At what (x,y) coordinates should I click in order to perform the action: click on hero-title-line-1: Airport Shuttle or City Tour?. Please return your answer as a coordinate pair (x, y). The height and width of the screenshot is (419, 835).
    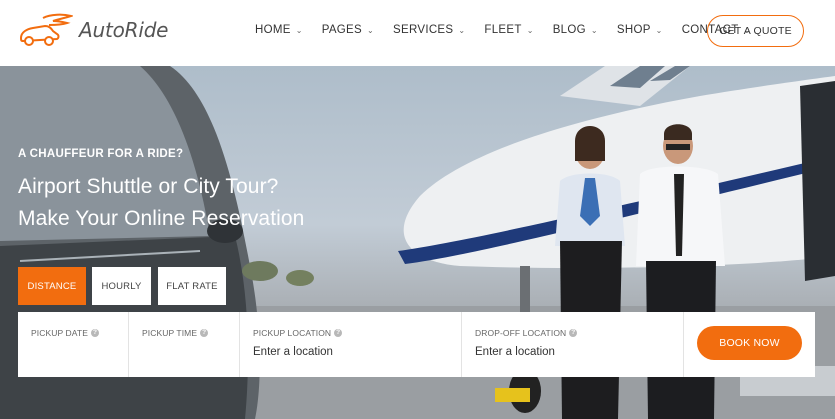
    Looking at the image, I should click on (148, 186).